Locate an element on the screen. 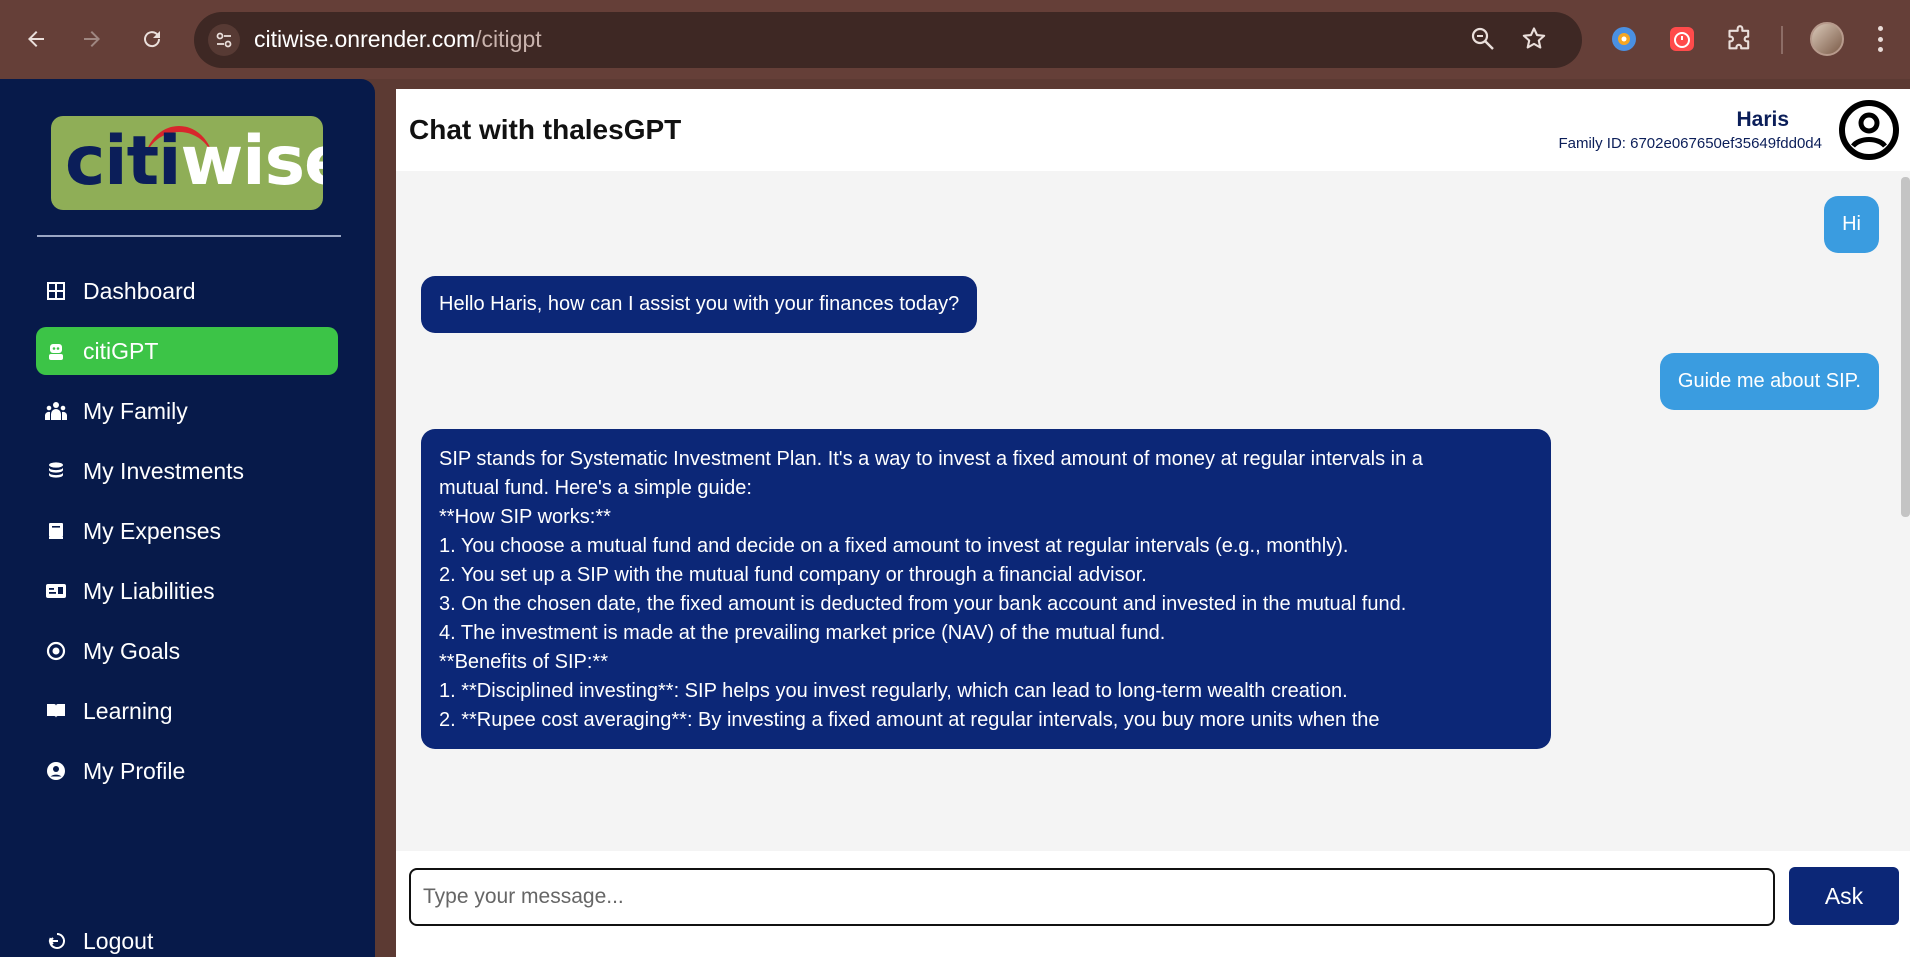 This screenshot has height=957, width=1910. sidebar-item-my-profile: My Profile is located at coordinates (187, 771).